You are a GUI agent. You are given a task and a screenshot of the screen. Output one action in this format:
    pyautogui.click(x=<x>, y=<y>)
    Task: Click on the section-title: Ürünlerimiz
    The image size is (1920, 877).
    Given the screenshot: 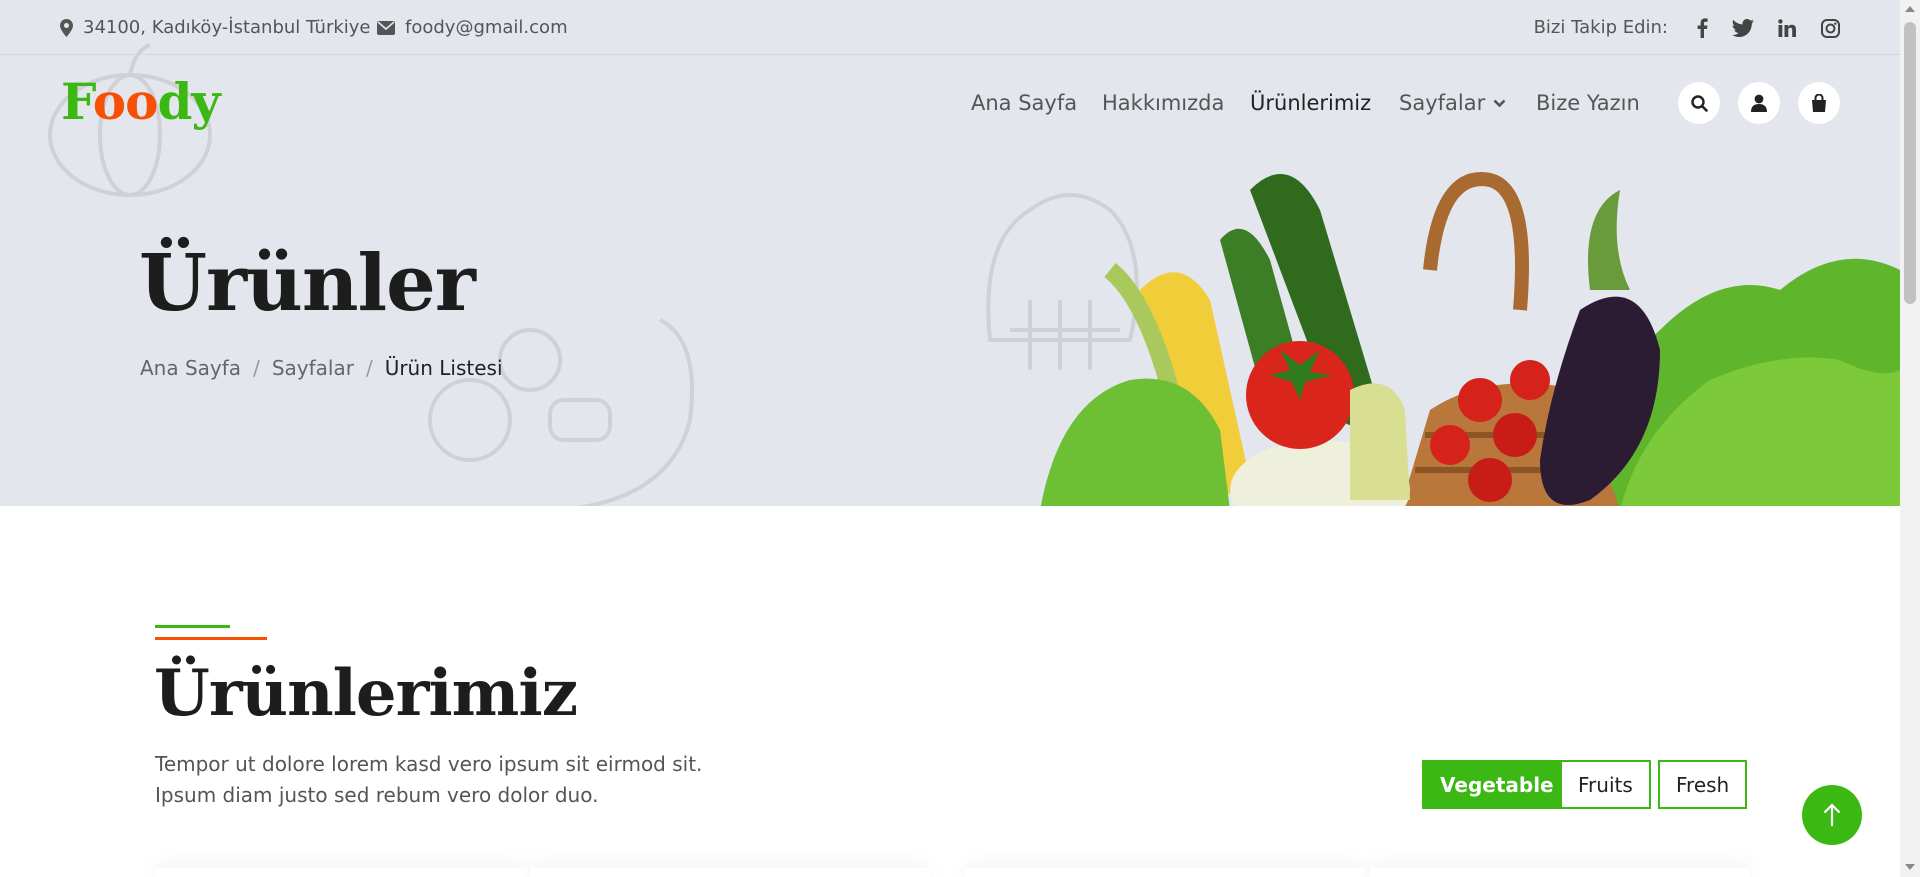 What is the action you would take?
    pyautogui.click(x=366, y=693)
    